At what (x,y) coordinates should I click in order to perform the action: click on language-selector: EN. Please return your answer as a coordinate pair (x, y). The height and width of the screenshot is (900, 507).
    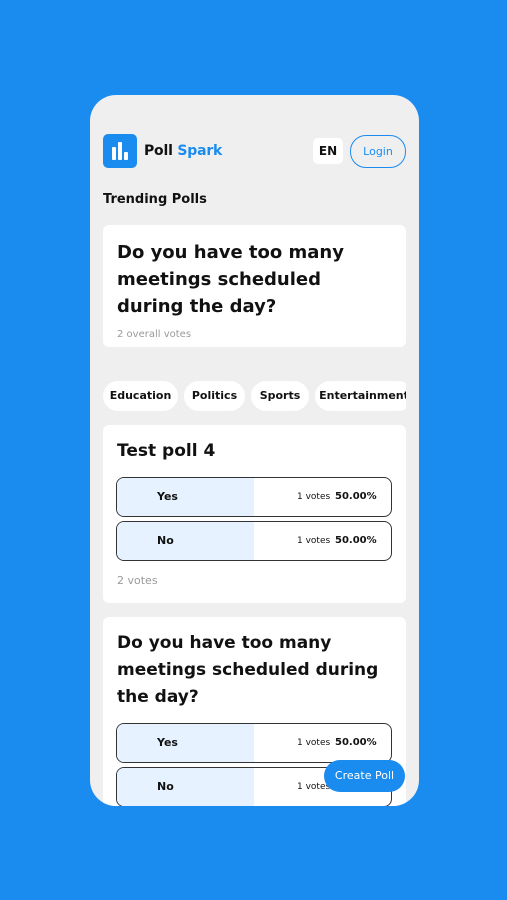
    Looking at the image, I should click on (328, 151).